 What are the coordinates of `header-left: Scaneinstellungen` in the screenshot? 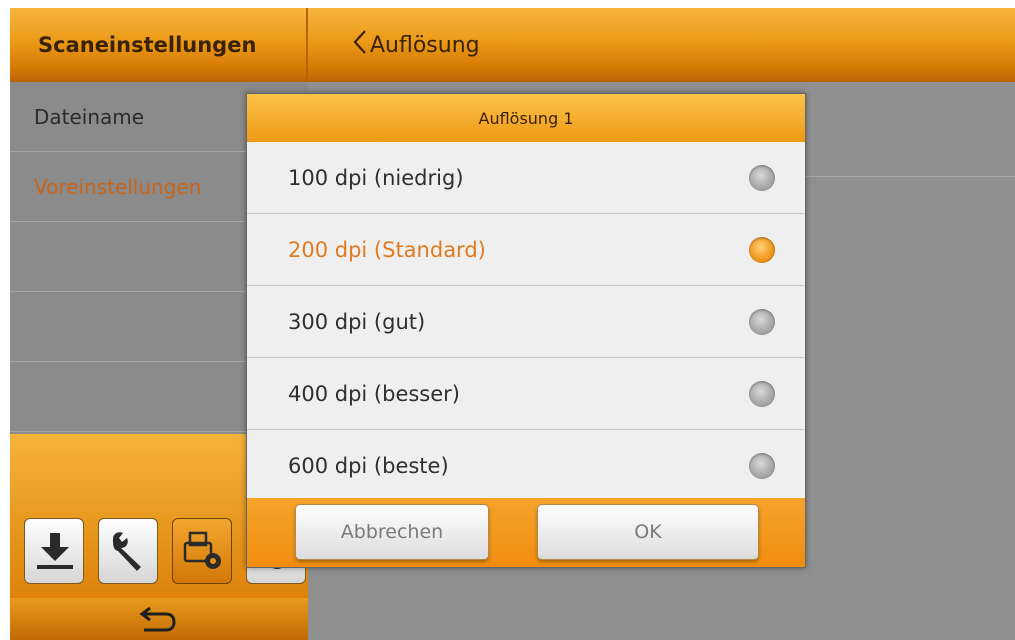 It's located at (159, 45).